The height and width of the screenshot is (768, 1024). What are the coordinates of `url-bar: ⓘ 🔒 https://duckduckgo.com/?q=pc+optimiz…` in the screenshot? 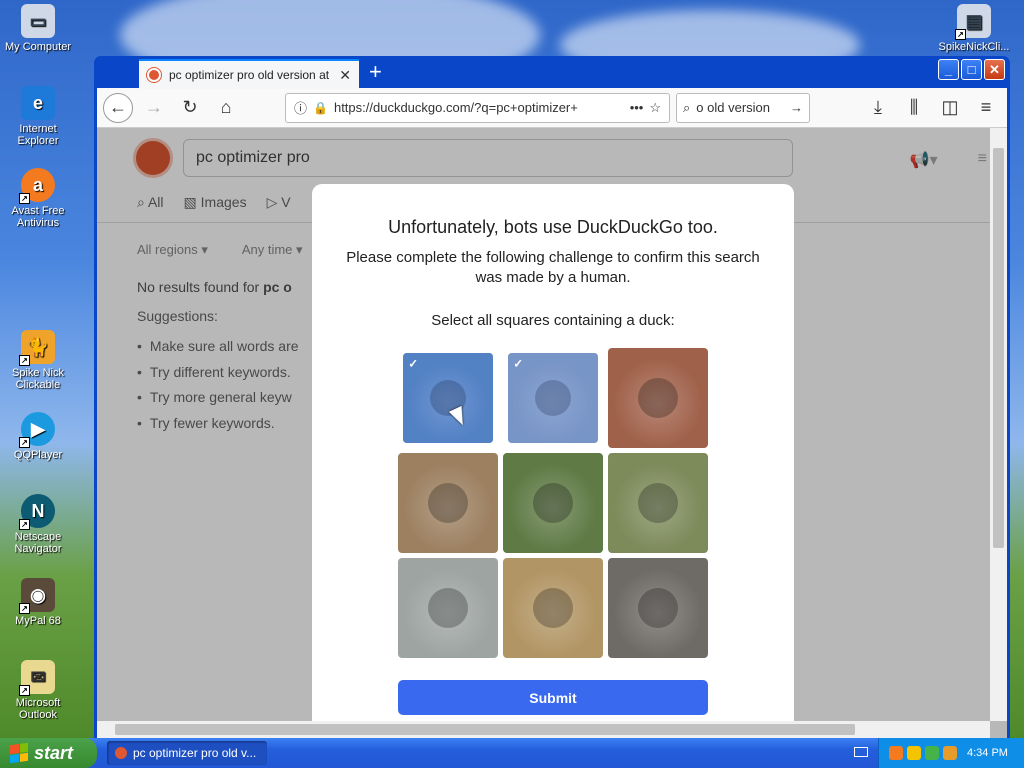 It's located at (477, 107).